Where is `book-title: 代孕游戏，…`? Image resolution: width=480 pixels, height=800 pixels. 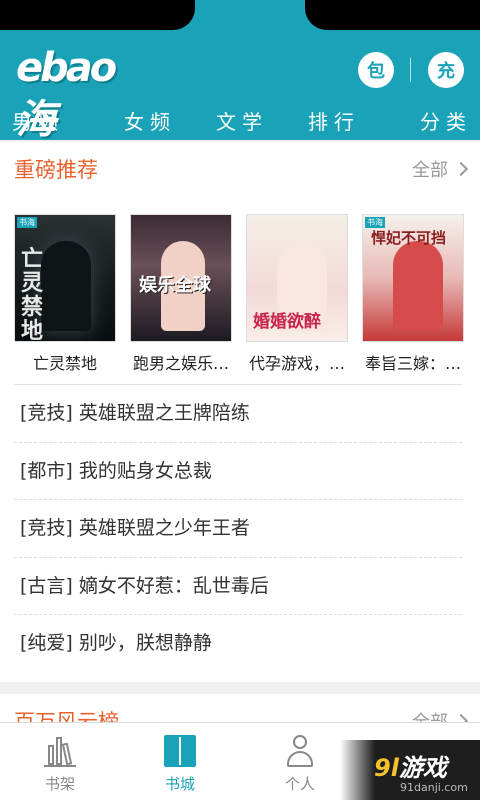 book-title: 代孕游戏，… is located at coordinates (297, 362).